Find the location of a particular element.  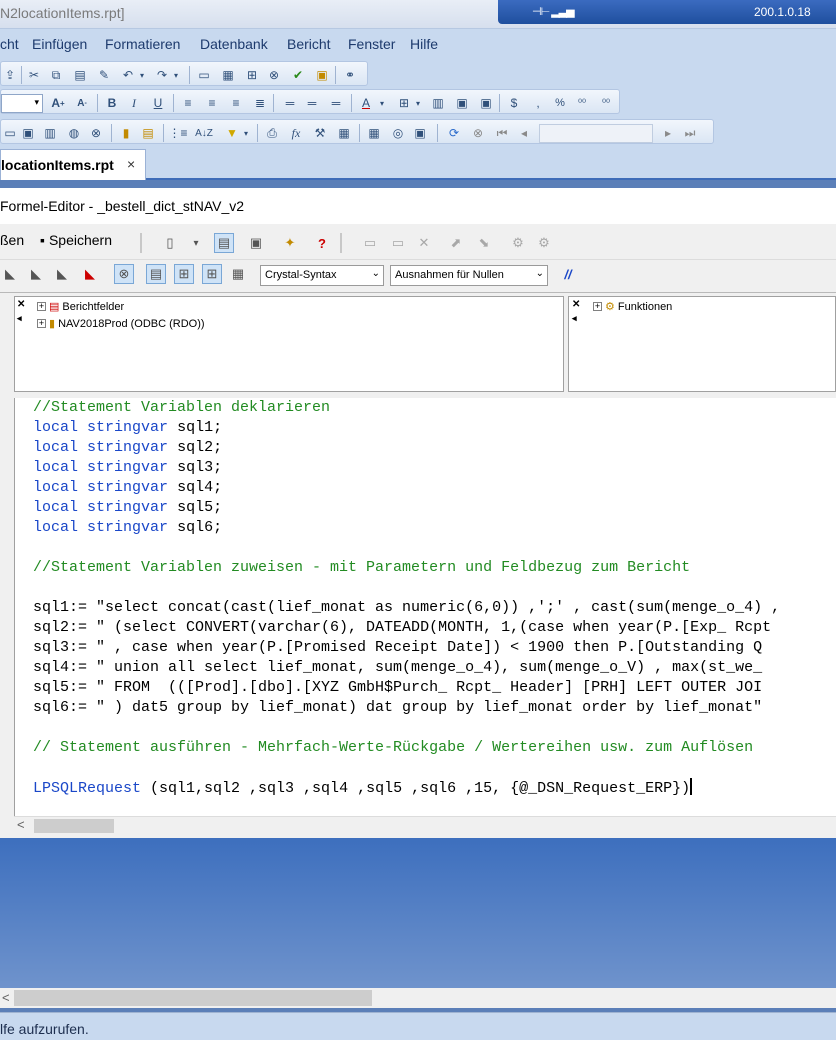

insert-map-icon: ◍ is located at coordinates (74, 133).